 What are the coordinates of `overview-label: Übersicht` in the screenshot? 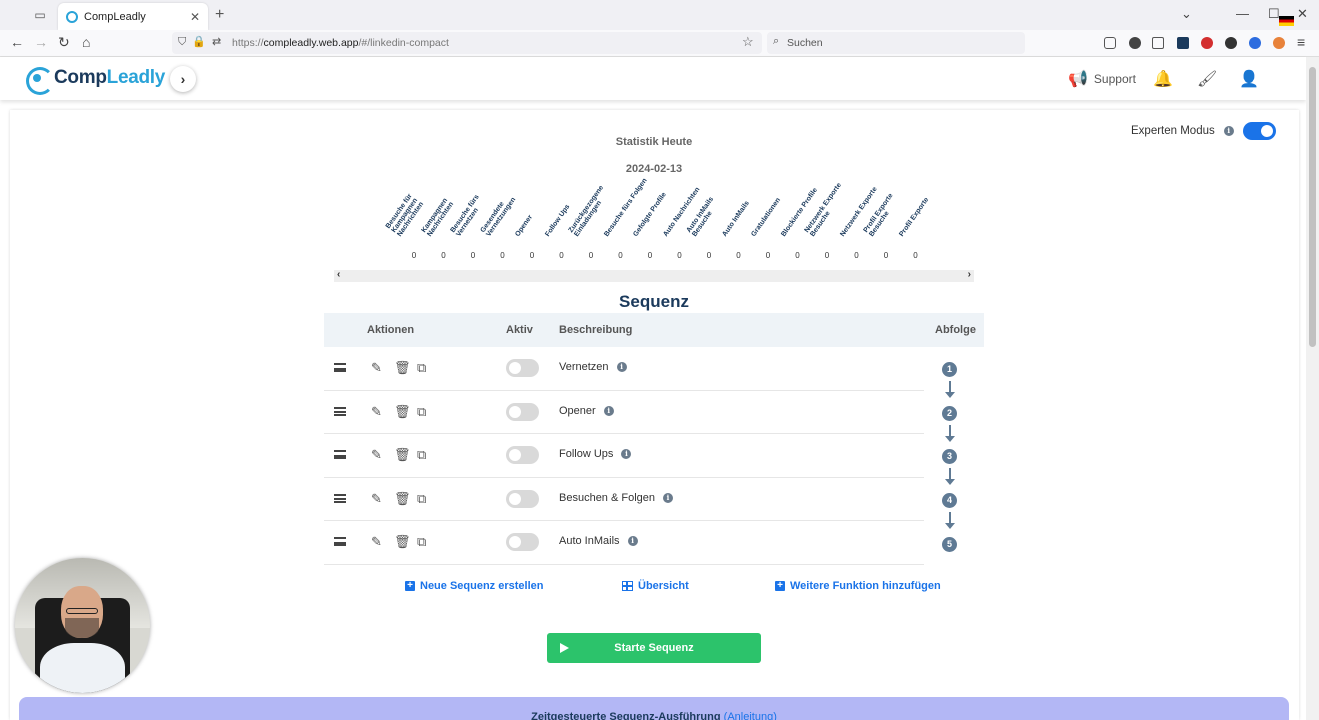 It's located at (663, 586).